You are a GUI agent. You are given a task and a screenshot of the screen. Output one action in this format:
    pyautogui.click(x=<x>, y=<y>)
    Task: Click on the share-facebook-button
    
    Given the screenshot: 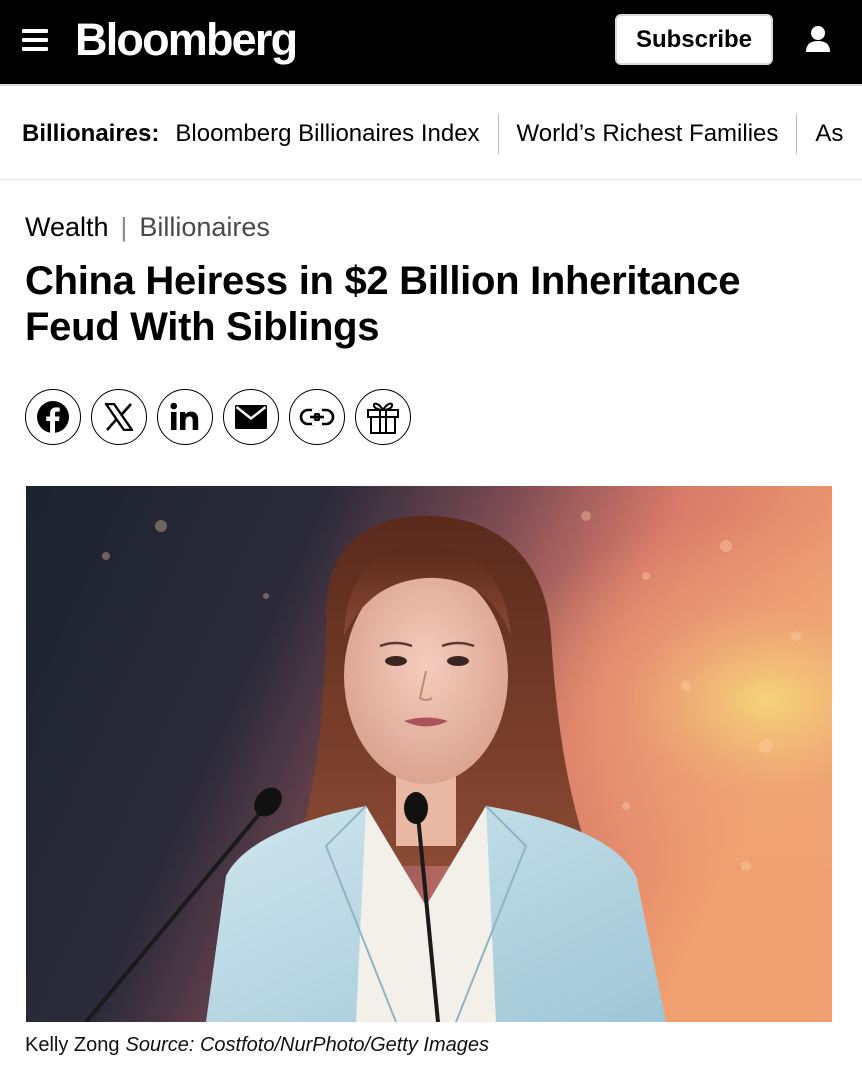 What is the action you would take?
    pyautogui.click(x=53, y=417)
    